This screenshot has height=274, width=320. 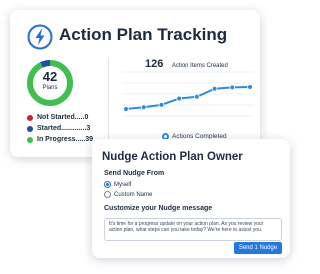 What do you see at coordinates (65, 139) in the screenshot?
I see `legend-label: In Progress.....39` at bounding box center [65, 139].